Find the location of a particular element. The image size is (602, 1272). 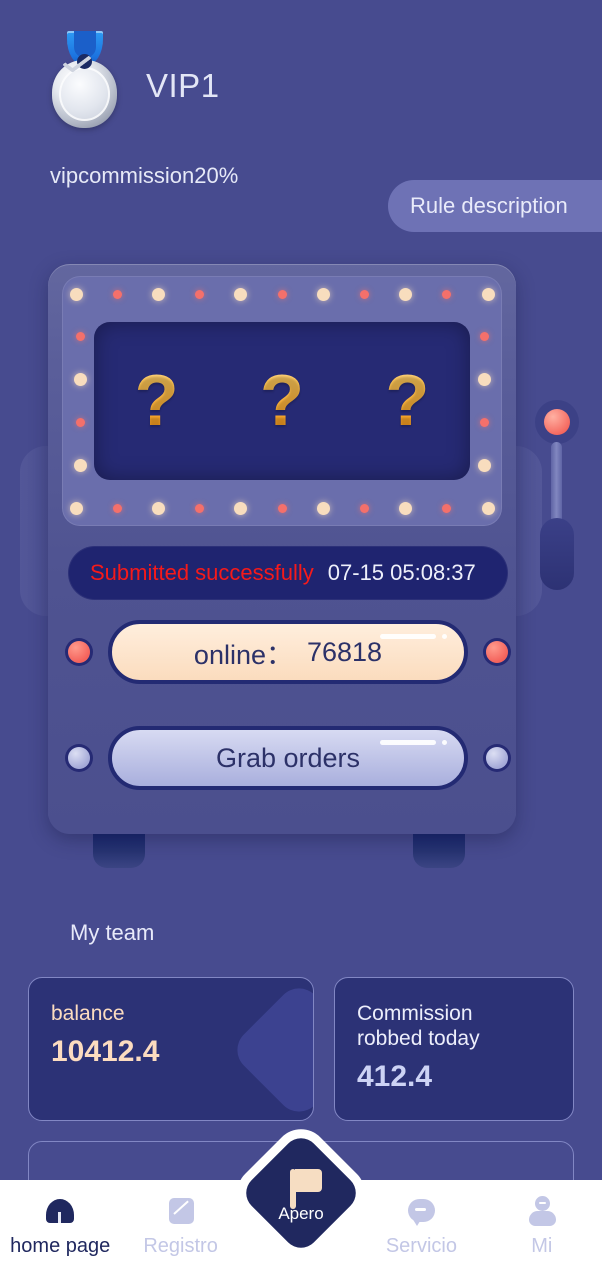

online-count: 76818 is located at coordinates (344, 651).